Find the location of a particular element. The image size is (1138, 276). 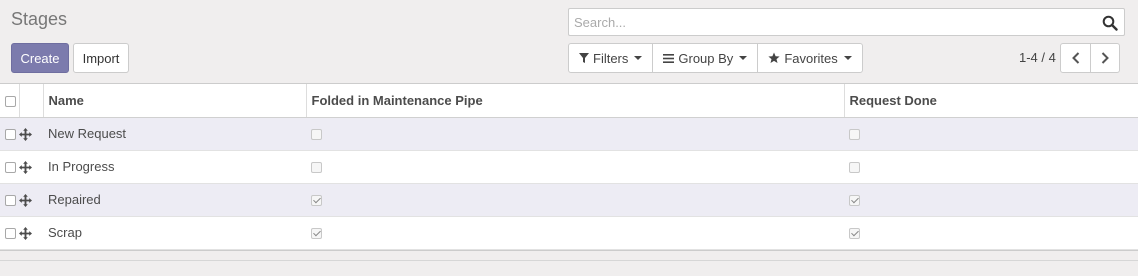

table-row: In Progress is located at coordinates (569, 167).